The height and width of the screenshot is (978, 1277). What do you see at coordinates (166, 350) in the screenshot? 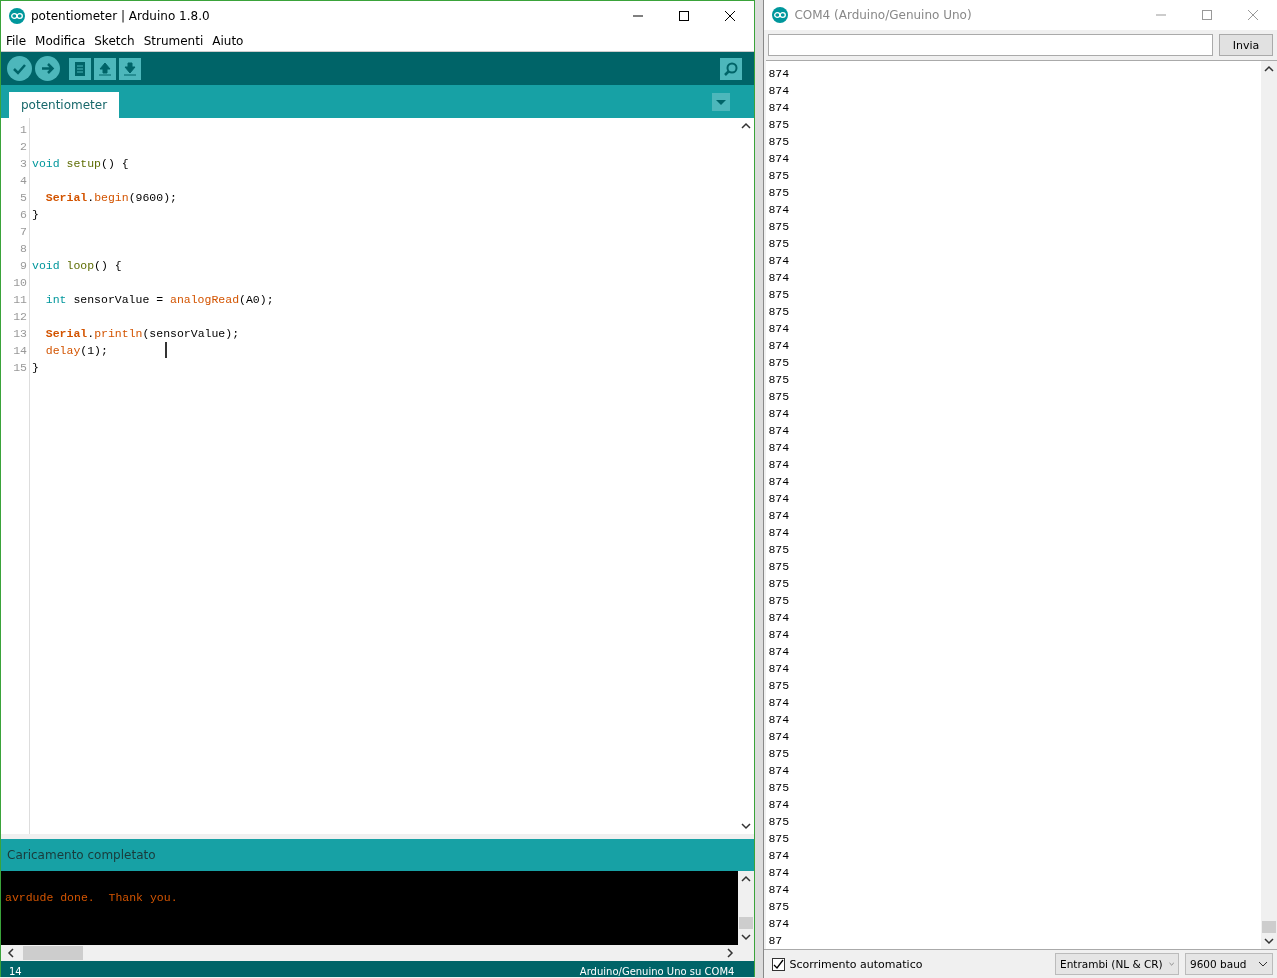
I see `text-cursor` at bounding box center [166, 350].